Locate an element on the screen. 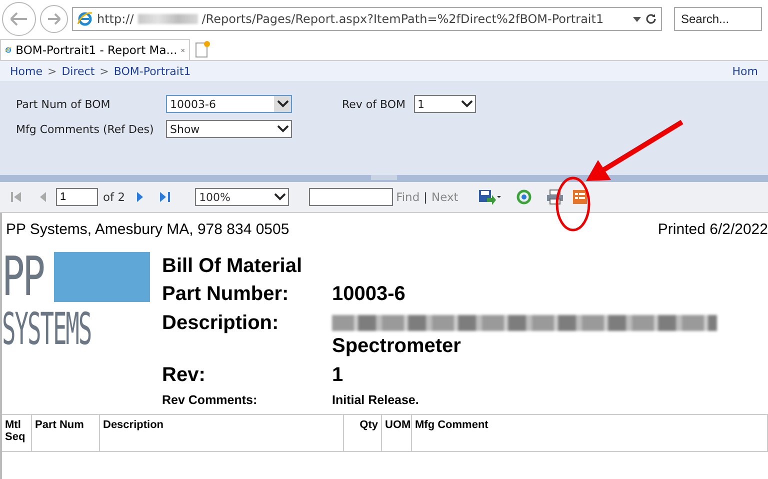 Image resolution: width=768 pixels, height=479 pixels. field-label: Description: is located at coordinates (221, 323).